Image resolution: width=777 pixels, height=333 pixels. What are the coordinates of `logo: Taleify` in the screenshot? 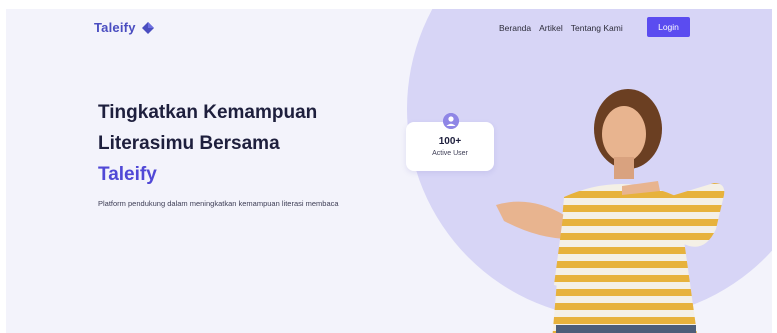 It's located at (124, 27).